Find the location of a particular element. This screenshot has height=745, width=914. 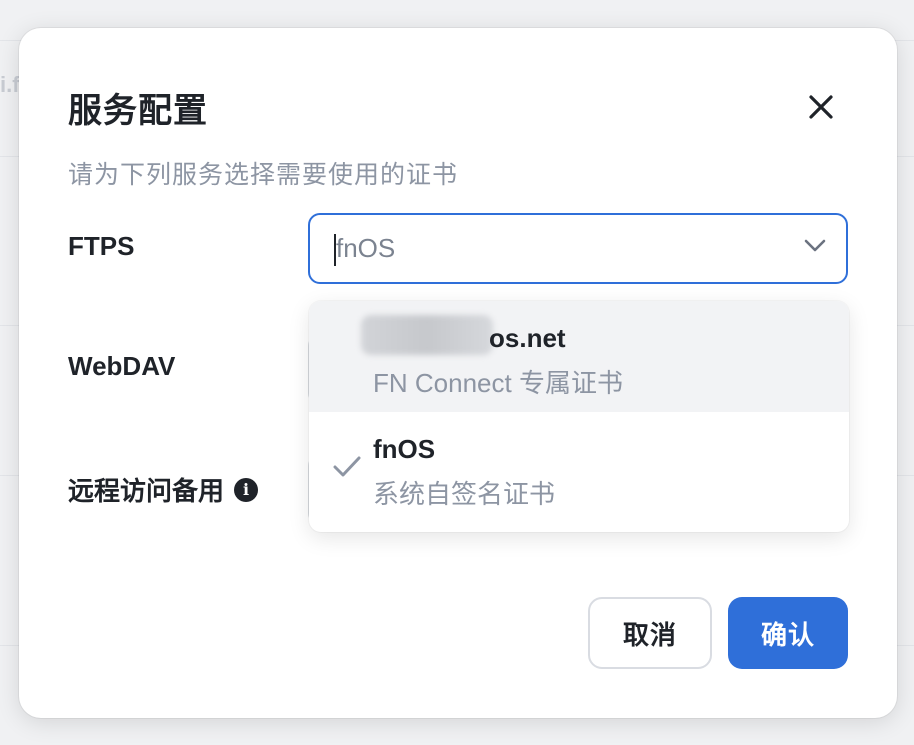

ftps-cert-select: fnOS is located at coordinates (578, 248).